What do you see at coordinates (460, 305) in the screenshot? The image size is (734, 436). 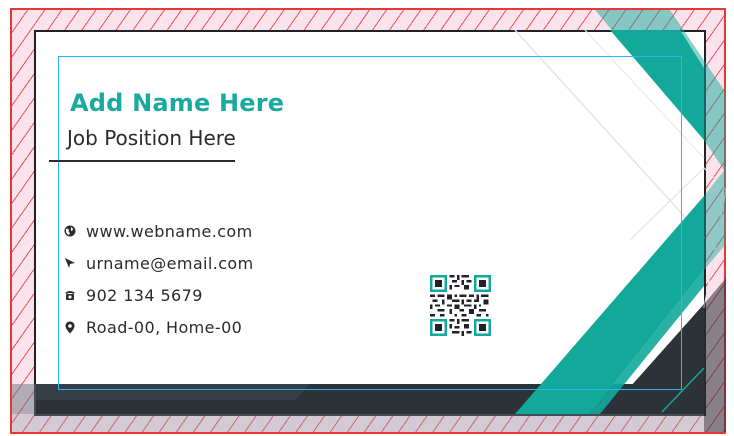 I see `qr-code` at bounding box center [460, 305].